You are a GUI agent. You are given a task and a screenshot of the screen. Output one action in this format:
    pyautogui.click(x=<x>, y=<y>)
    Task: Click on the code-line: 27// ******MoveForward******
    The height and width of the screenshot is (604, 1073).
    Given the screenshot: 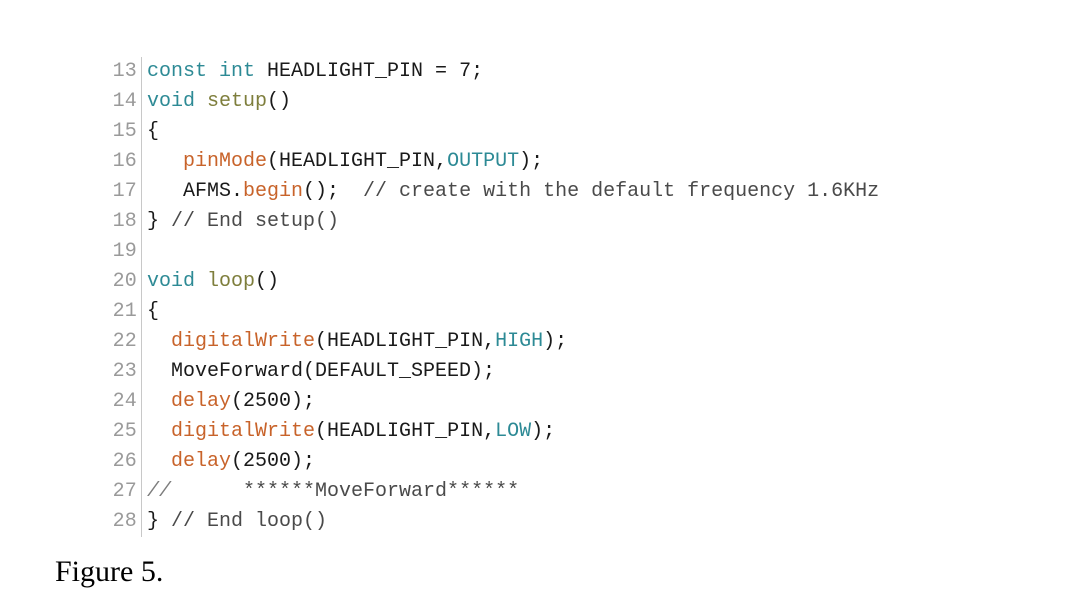 What is the action you would take?
    pyautogui.click(x=574, y=492)
    